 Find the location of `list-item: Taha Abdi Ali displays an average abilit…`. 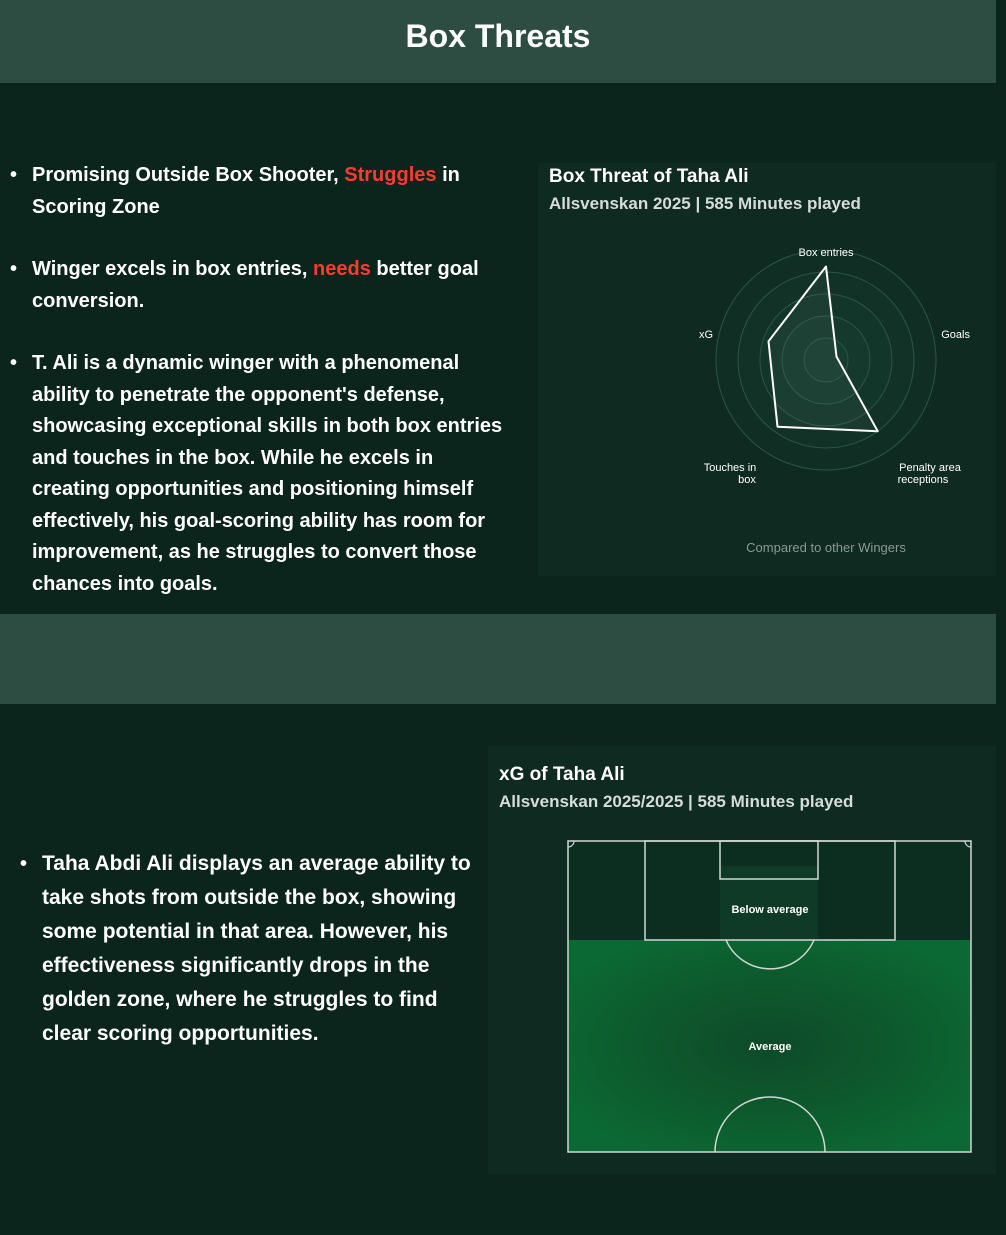

list-item: Taha Abdi Ali displays an average abilit… is located at coordinates (249, 949).